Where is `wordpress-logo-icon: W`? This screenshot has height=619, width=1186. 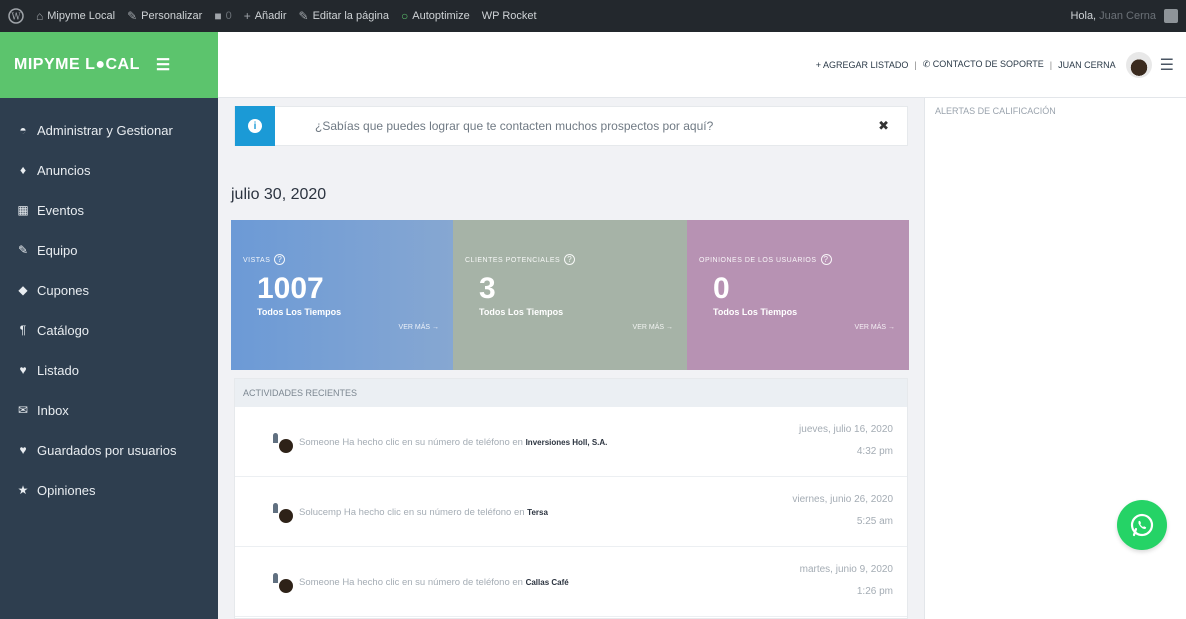
wordpress-logo-icon: W is located at coordinates (16, 16).